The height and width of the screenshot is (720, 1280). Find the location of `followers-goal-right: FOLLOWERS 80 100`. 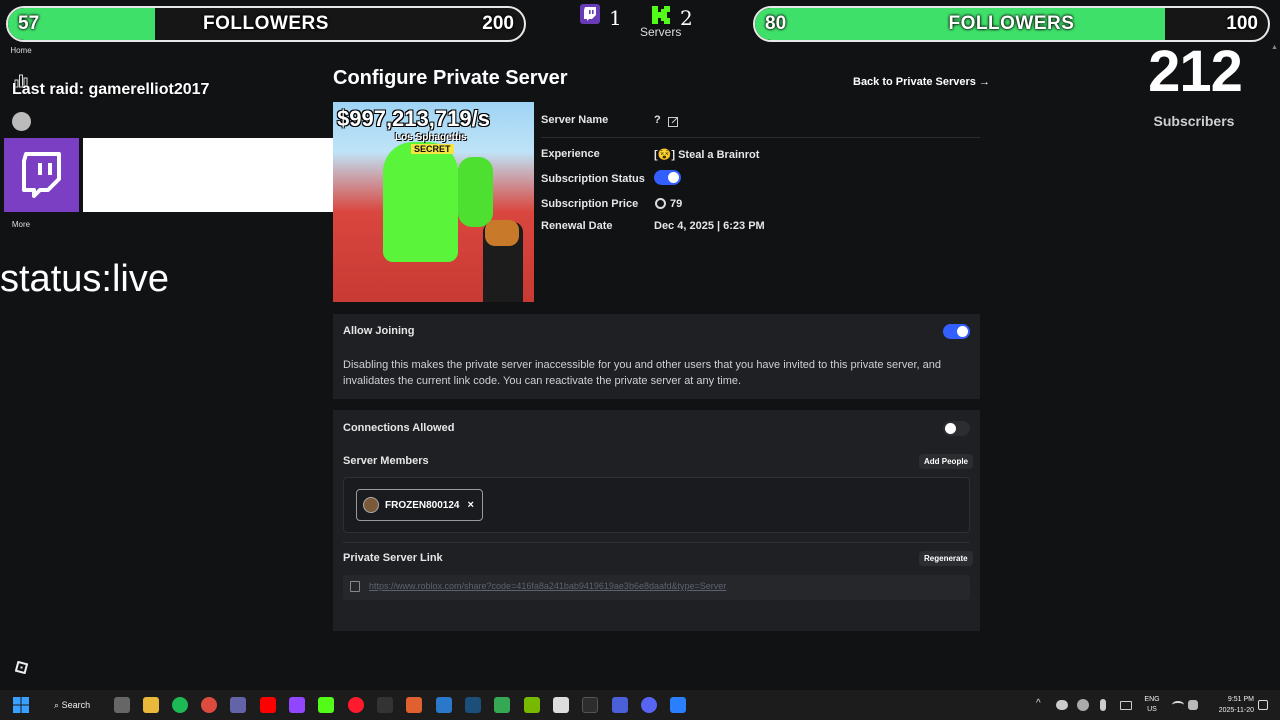

followers-goal-right: FOLLOWERS 80 100 is located at coordinates (1011, 24).